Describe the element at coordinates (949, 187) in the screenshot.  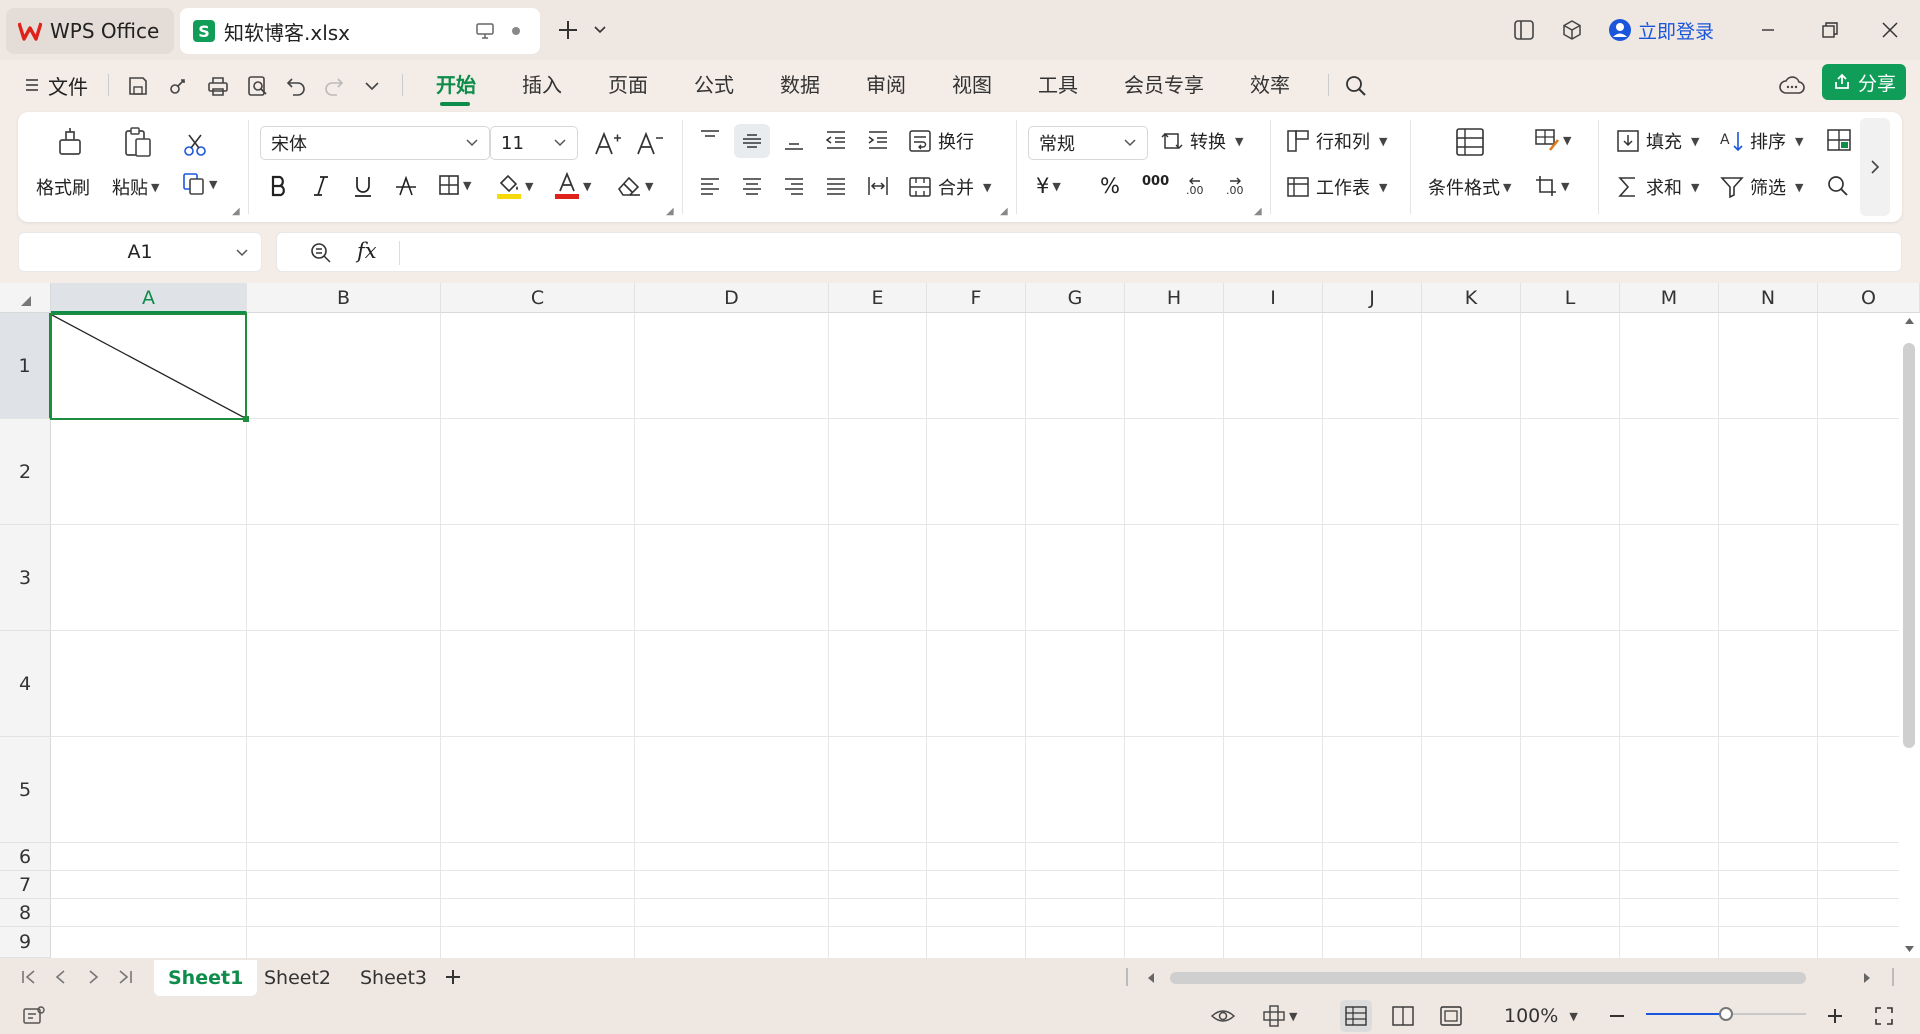
I see `merge-button: 合并 ▼` at that location.